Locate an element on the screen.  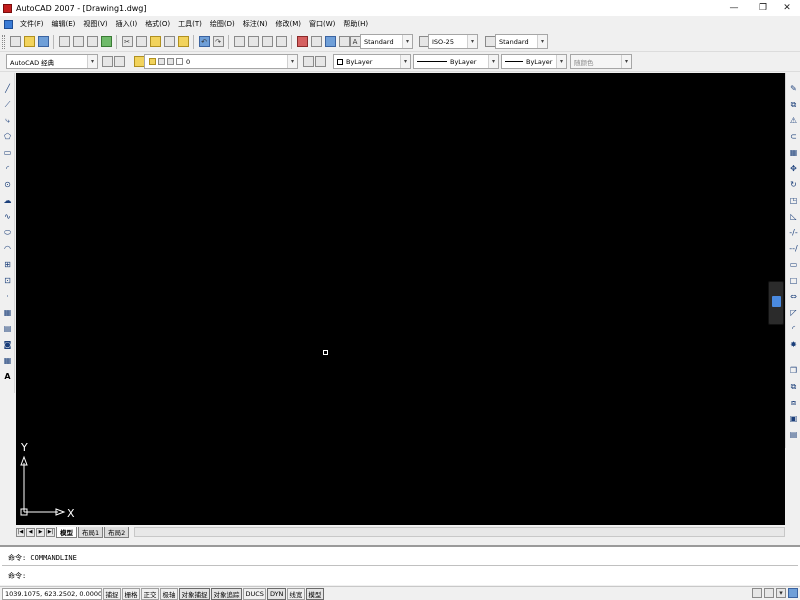
extend-icon: --/ is located at coordinates (793, 248).